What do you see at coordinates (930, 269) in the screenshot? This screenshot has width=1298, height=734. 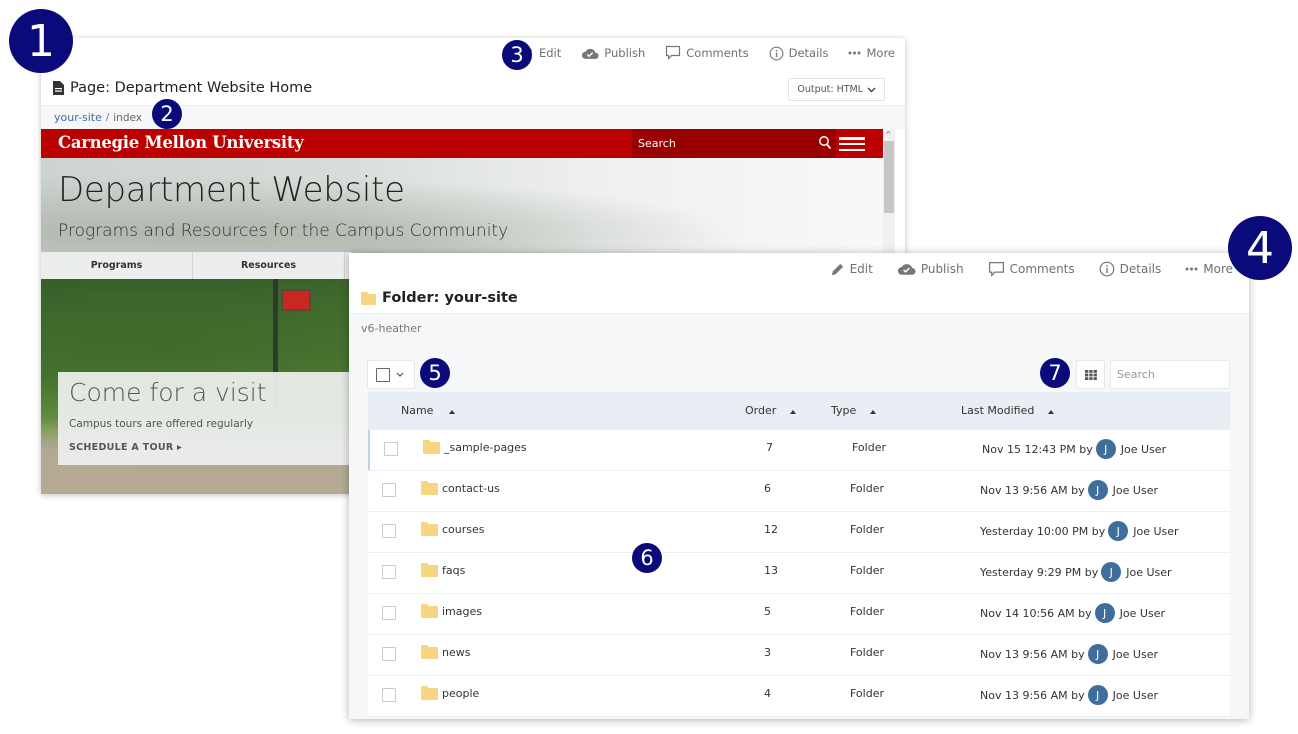 I see `folder-publish-button: Publish` at bounding box center [930, 269].